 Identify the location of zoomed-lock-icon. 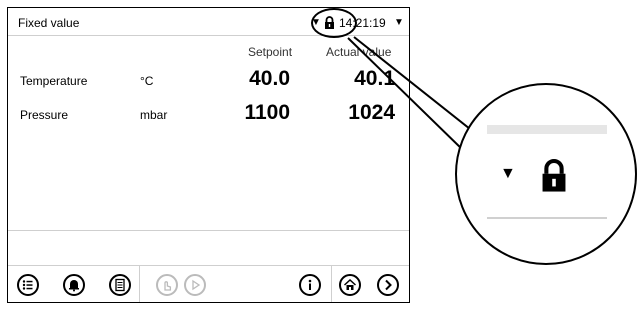
(554, 175).